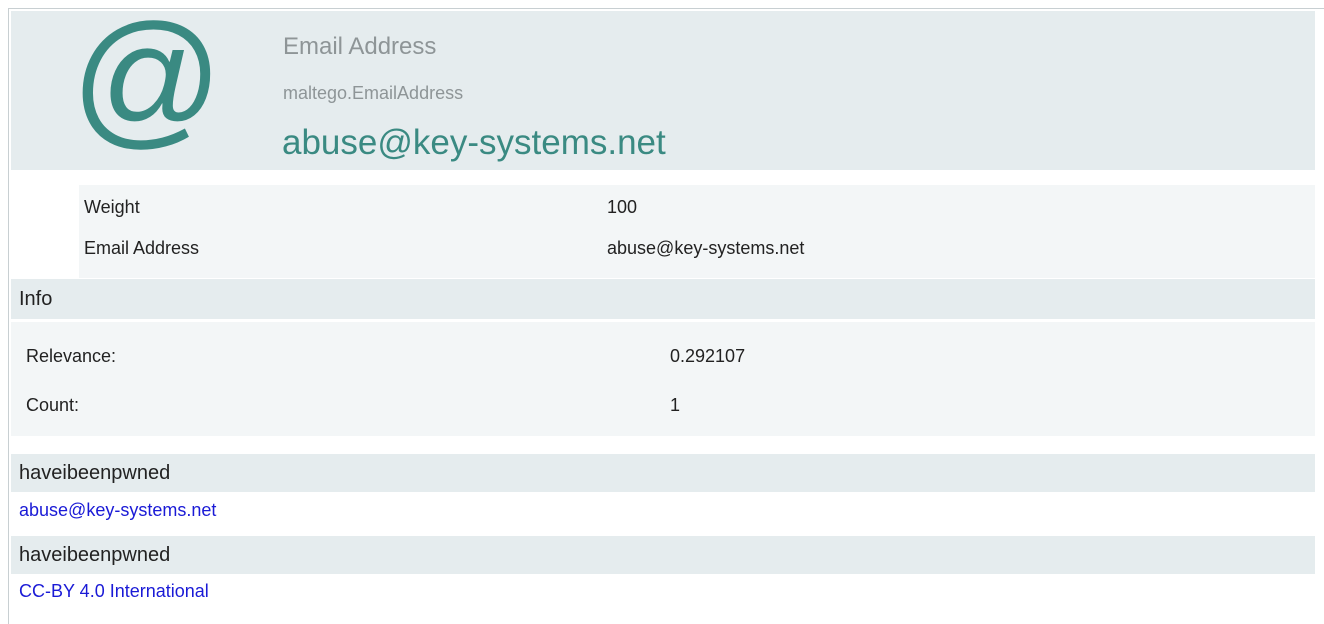 This screenshot has width=1324, height=624. I want to click on property-key: Weight, so click(112, 207).